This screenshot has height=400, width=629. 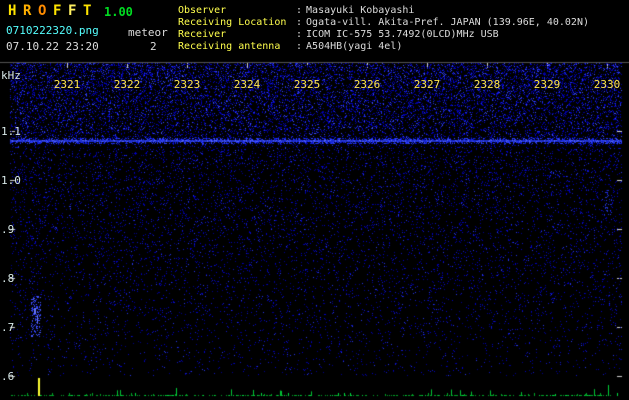 I want to click on info-row-antenna: Receiving antenna: A504HB(yagi 4el), so click(x=383, y=47).